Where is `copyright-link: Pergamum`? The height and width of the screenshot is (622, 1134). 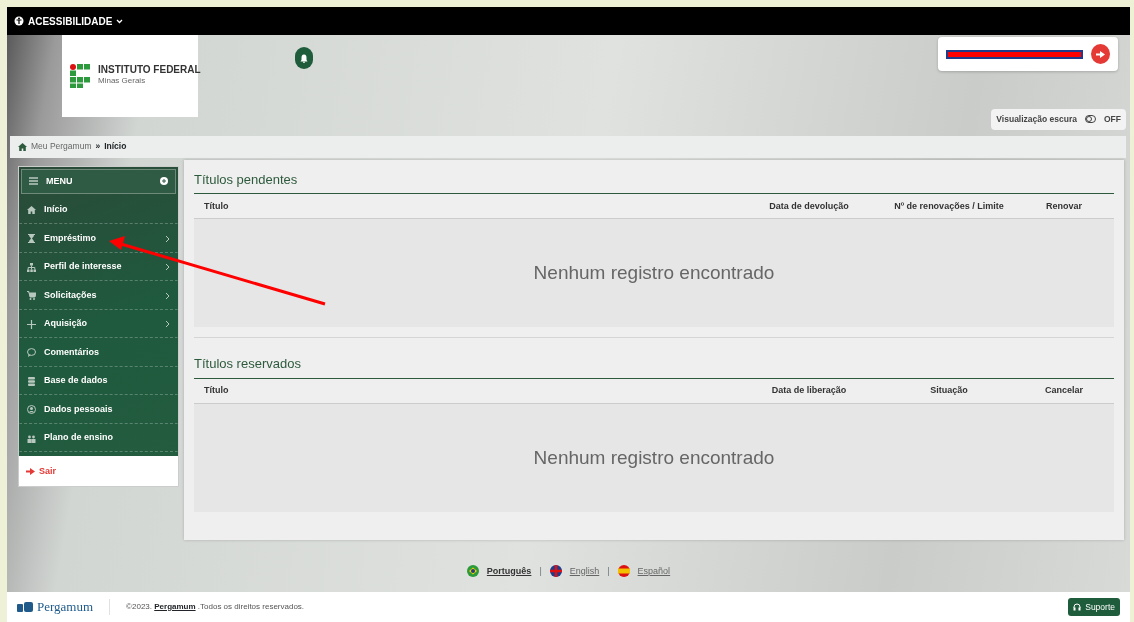
copyright-link: Pergamum is located at coordinates (175, 606).